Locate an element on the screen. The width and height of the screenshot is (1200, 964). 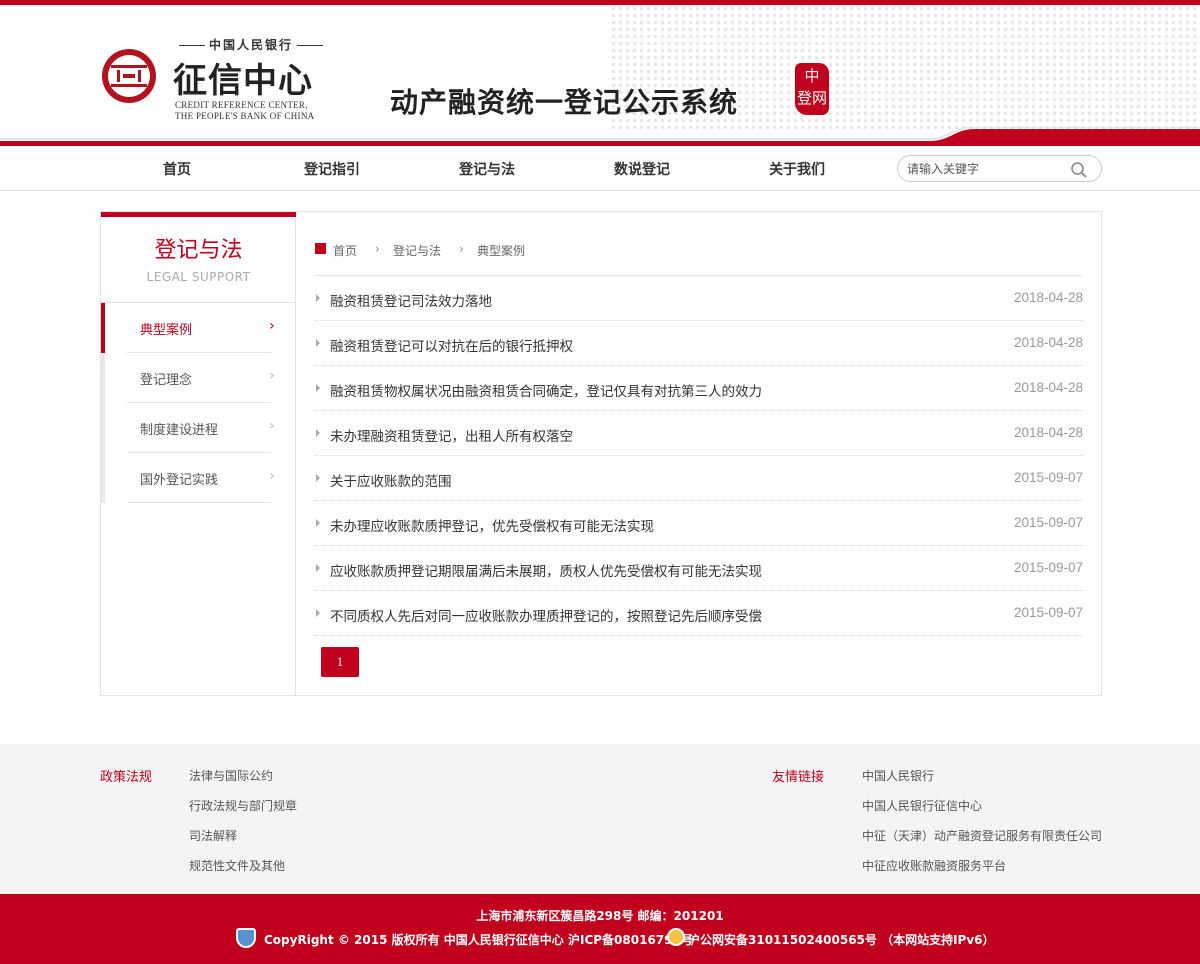
list-item: 未办理融资租赁登记，出租人所有权落空 2018-04-28 is located at coordinates (699, 433).